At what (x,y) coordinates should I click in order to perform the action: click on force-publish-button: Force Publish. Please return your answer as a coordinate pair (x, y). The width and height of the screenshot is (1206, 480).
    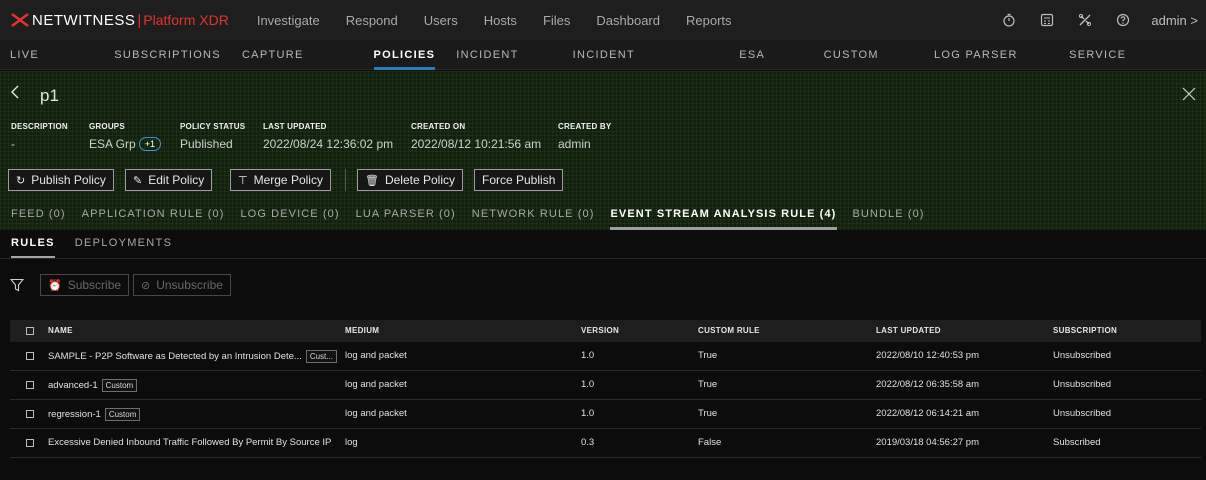
    Looking at the image, I should click on (519, 180).